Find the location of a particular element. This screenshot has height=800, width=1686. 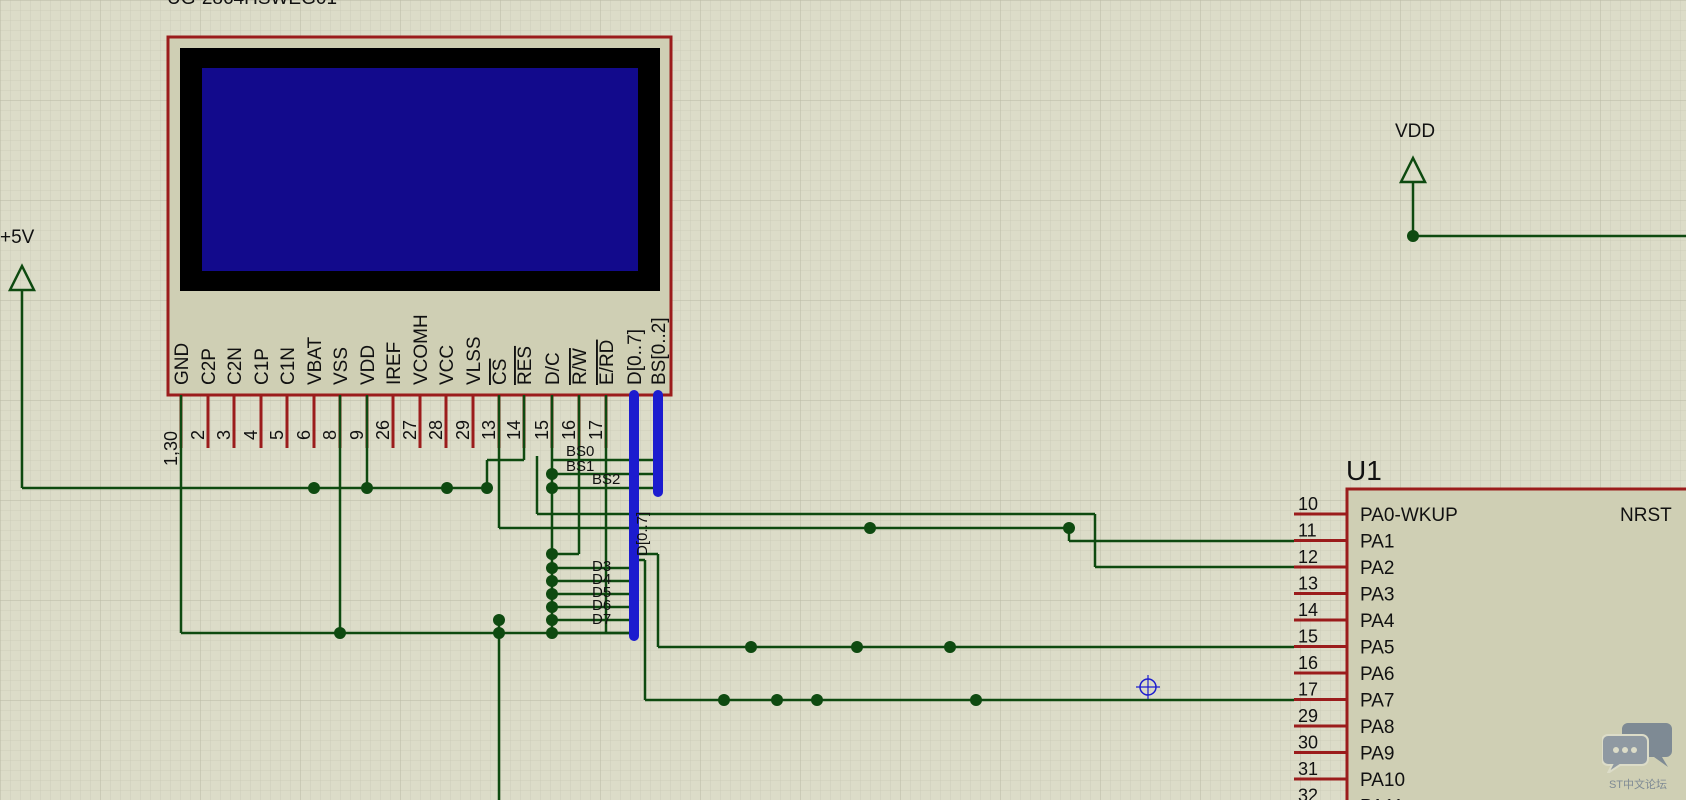

lcd-pin-name: VSS is located at coordinates (341, 366).